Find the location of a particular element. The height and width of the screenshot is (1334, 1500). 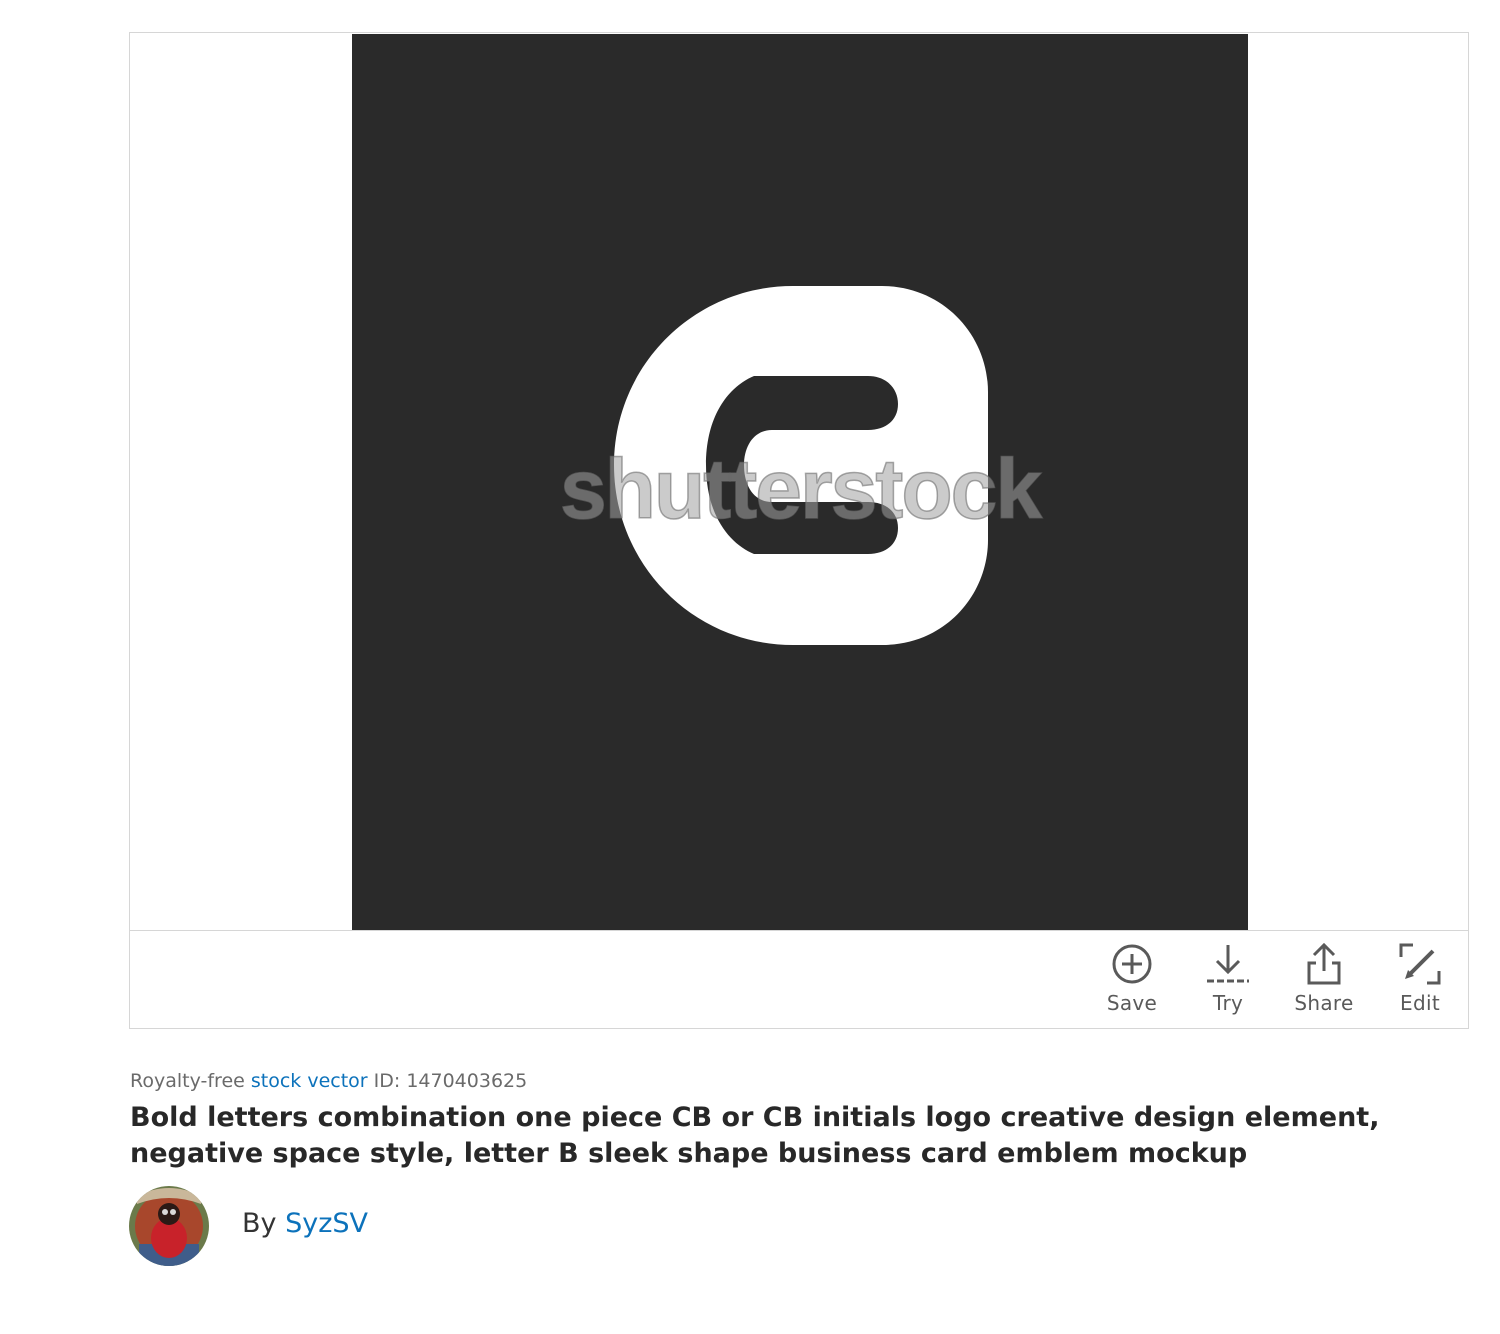

plus-circle-icon is located at coordinates (1132, 964).